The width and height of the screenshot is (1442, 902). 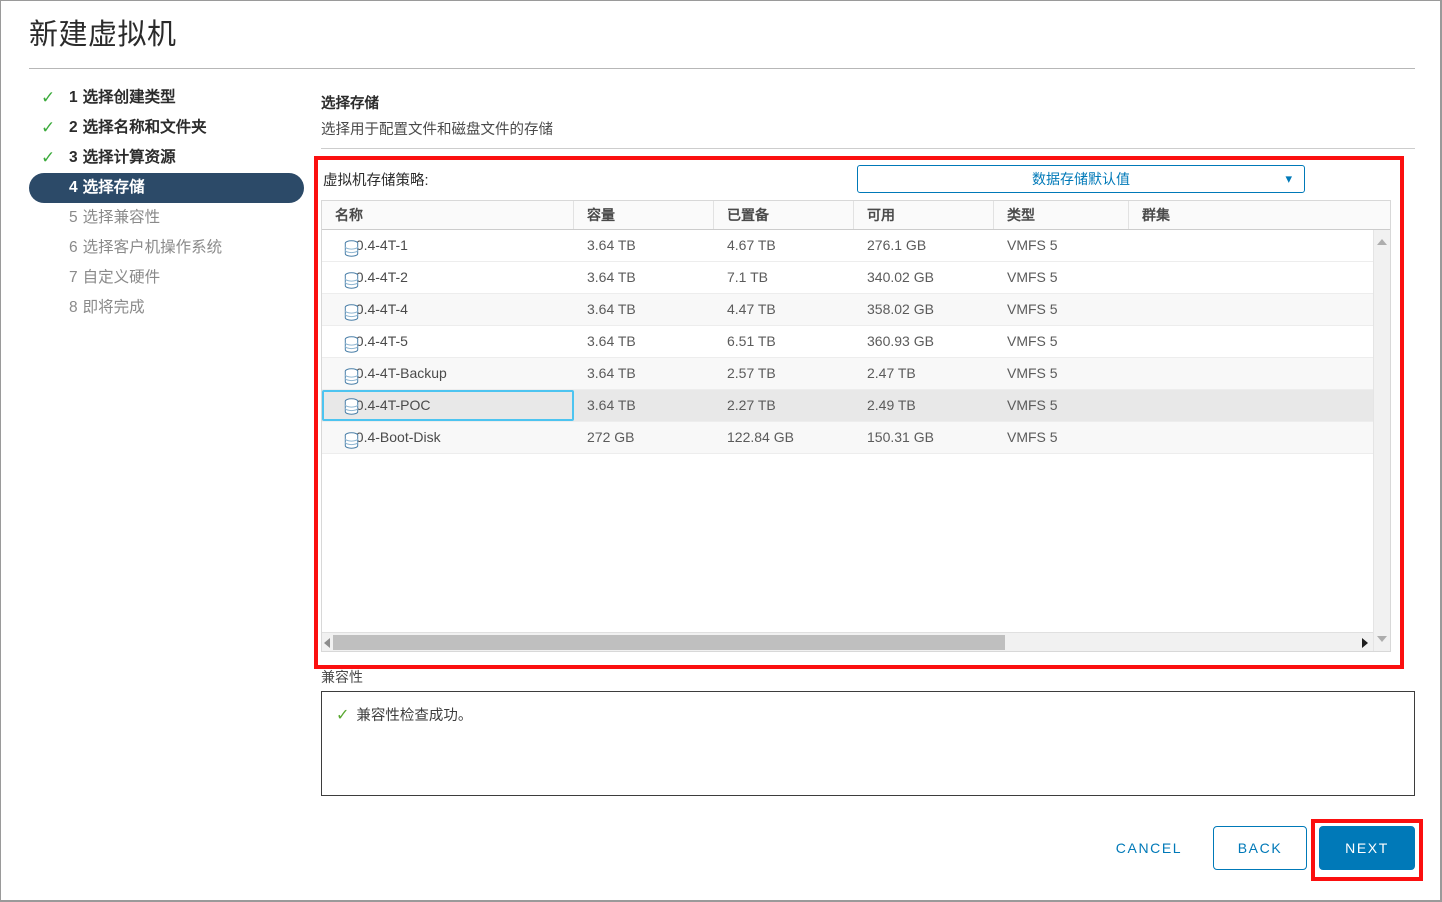 What do you see at coordinates (394, 437) in the screenshot?
I see `datastore-name: 10.4-Boot-Disk` at bounding box center [394, 437].